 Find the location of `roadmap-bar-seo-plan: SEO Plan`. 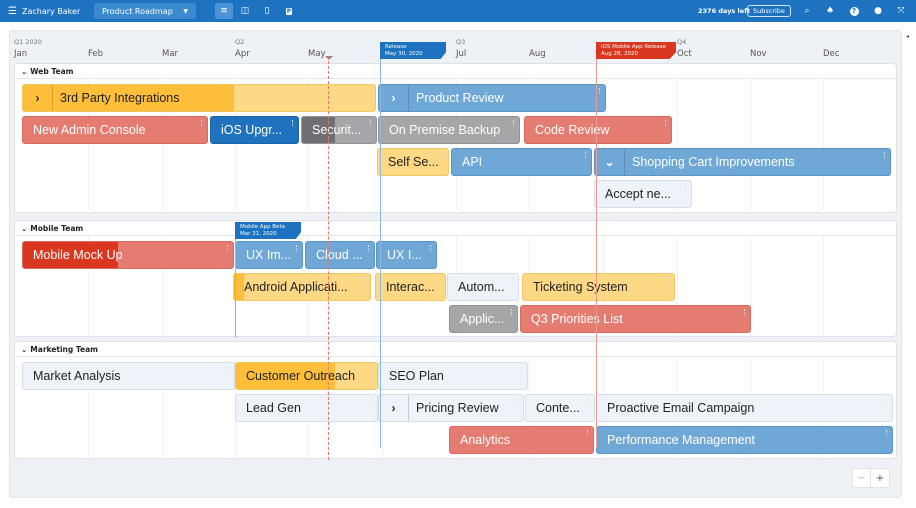

roadmap-bar-seo-plan: SEO Plan is located at coordinates (453, 376).